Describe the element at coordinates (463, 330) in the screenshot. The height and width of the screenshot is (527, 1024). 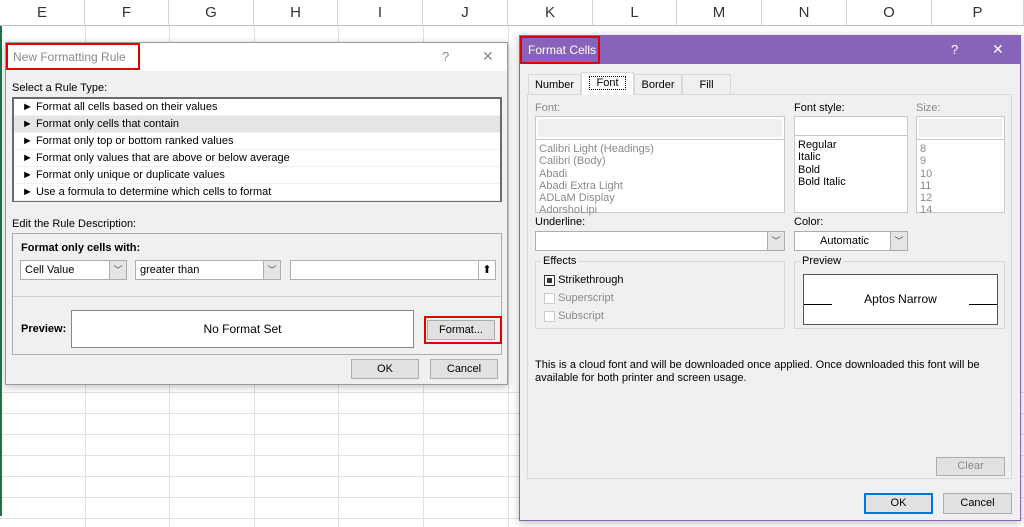
I see `highlight-format-button` at that location.